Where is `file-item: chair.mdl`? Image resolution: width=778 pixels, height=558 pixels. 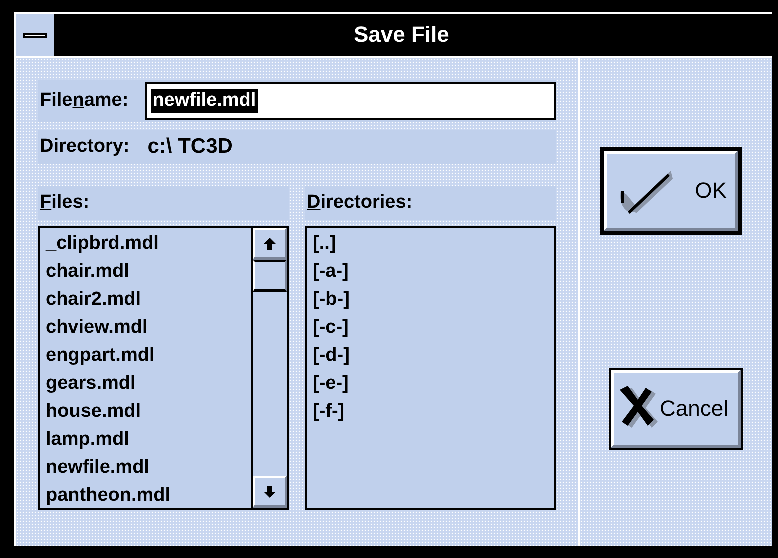 file-item: chair.mdl is located at coordinates (88, 272).